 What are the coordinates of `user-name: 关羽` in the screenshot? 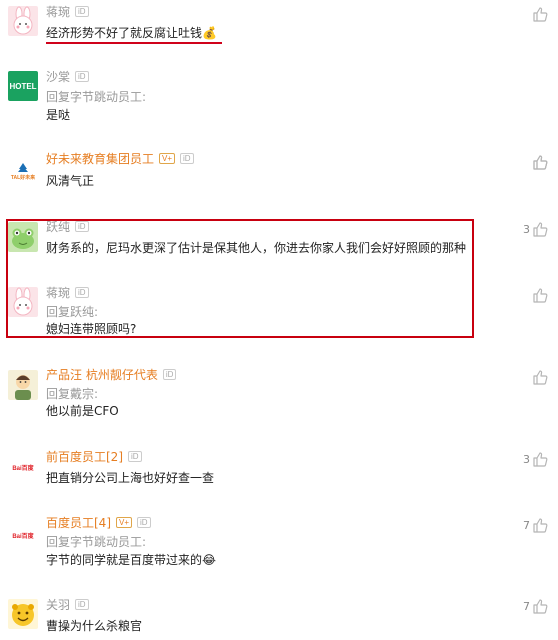 It's located at (58, 604).